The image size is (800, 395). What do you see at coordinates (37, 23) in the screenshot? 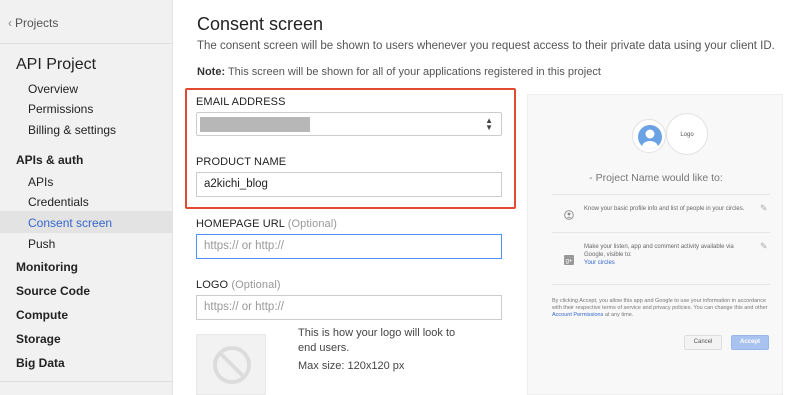
I see `back-label: Projects` at bounding box center [37, 23].